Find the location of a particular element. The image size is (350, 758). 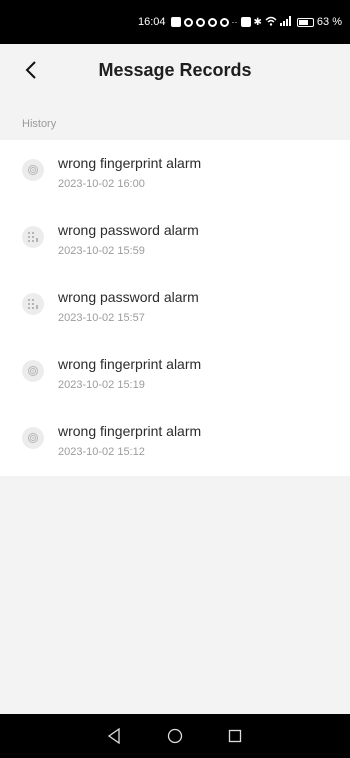

list-item: wrong password alarm 2023-10-02 15:57 is located at coordinates (175, 307).